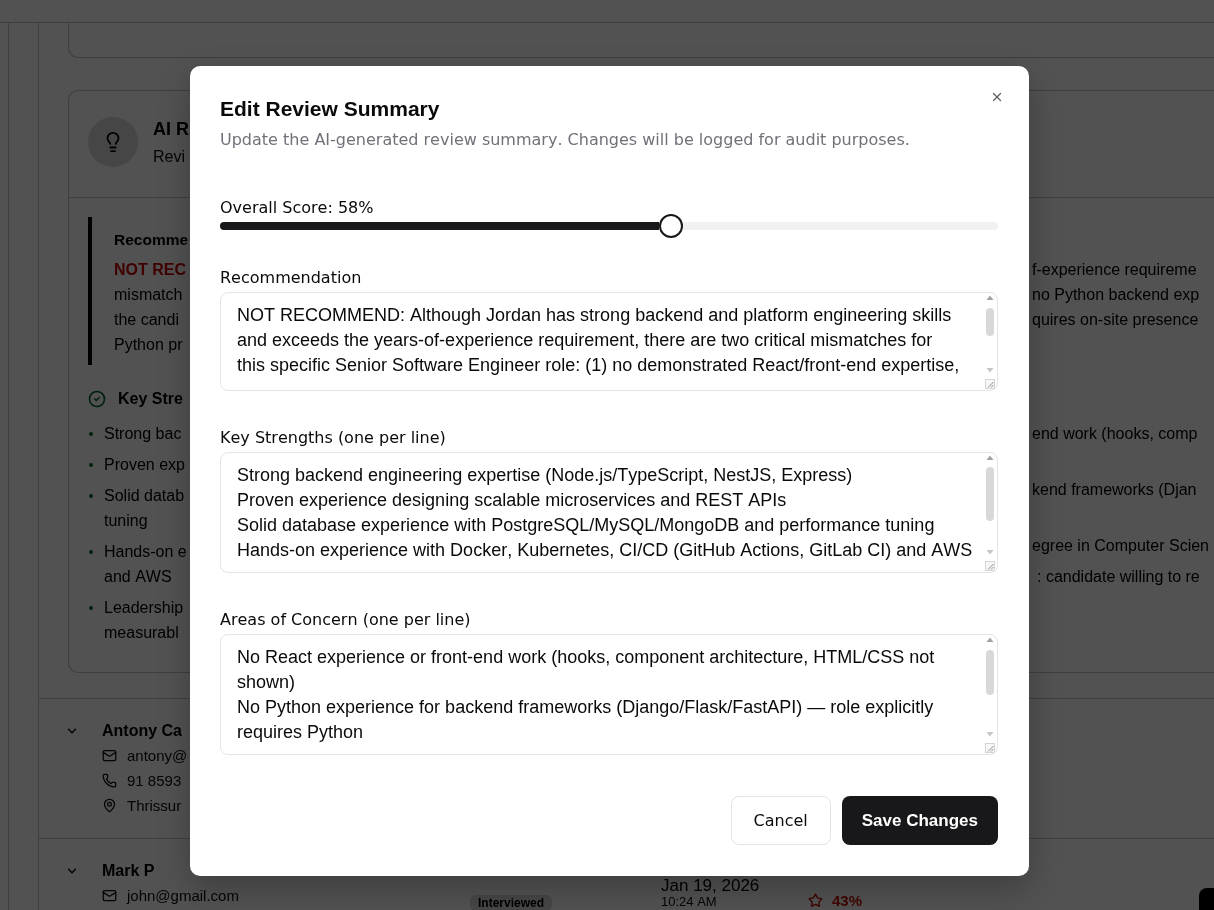 Image resolution: width=1214 pixels, height=910 pixels. I want to click on date-text: Jan 19, 2026, so click(710, 885).